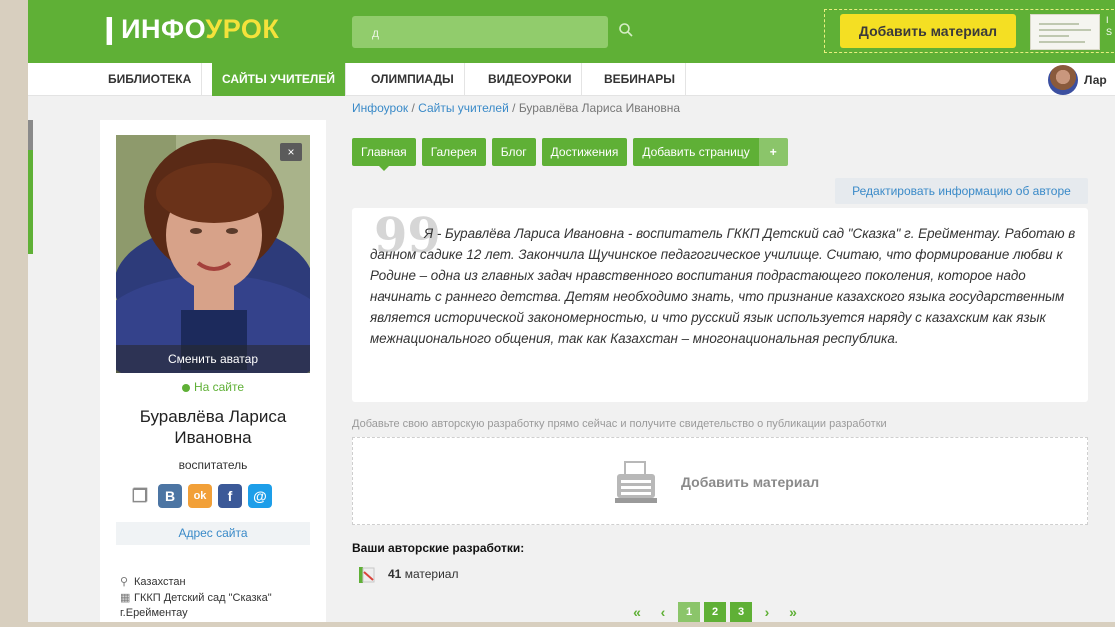  Describe the element at coordinates (928, 31) in the screenshot. I see `add-material-top-button: Добавить материал` at that location.